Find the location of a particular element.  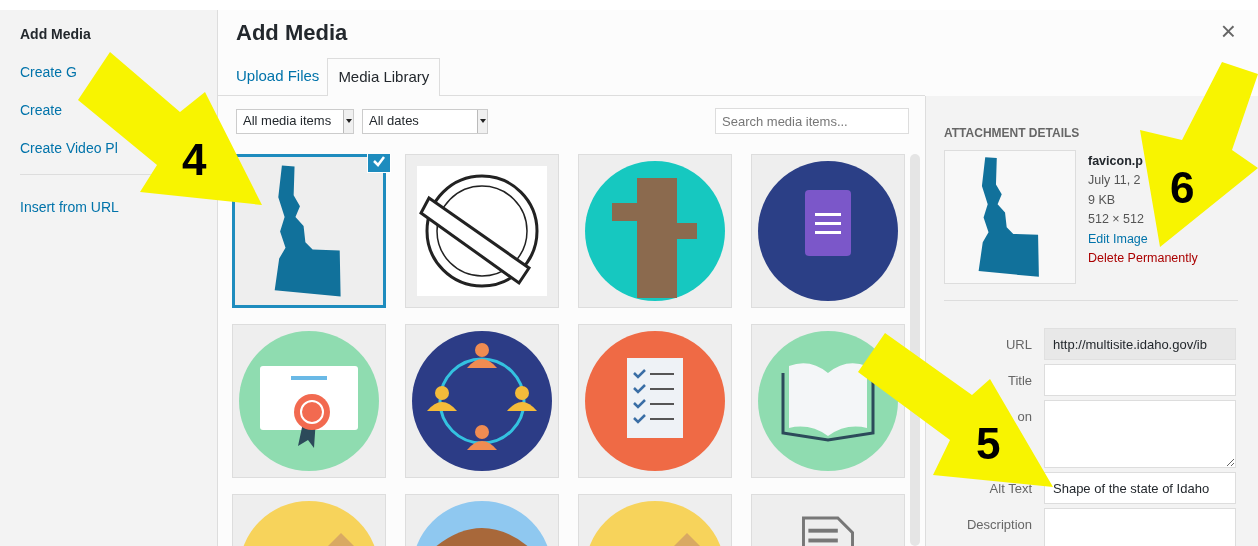

checkmark-icon is located at coordinates (379, 163).